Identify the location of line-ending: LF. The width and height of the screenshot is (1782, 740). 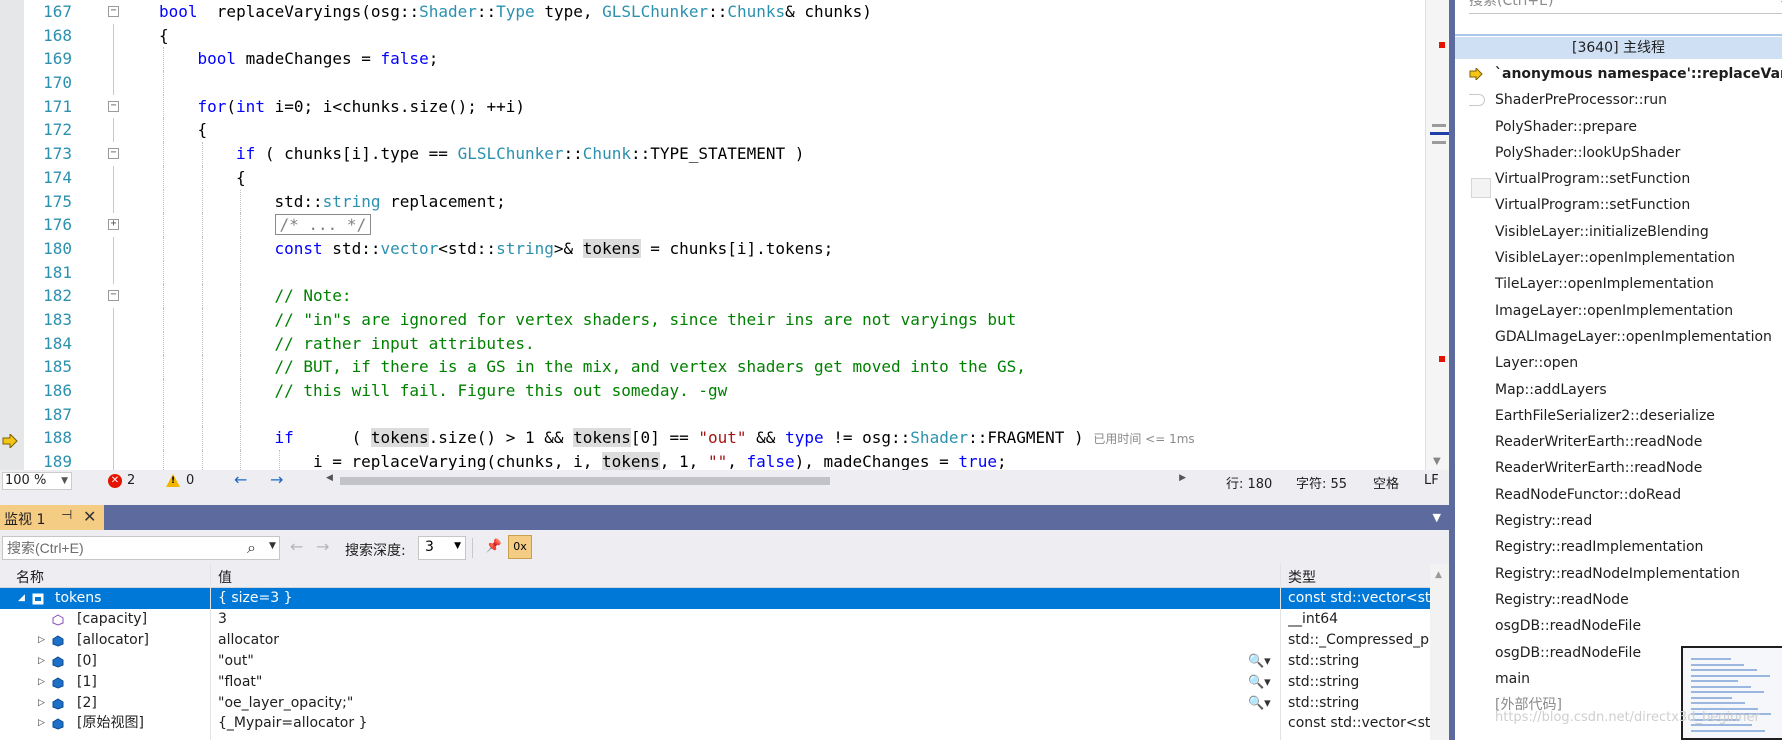
(1431, 480).